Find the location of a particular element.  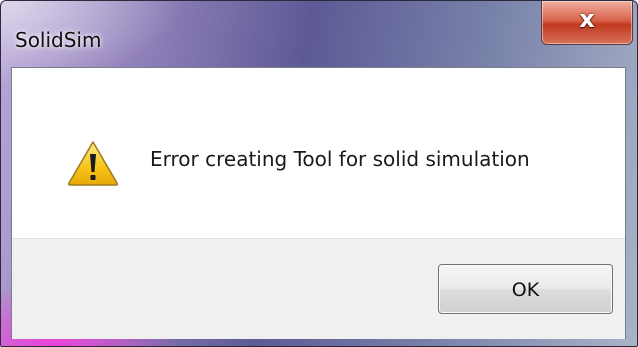

window-title: SolidSim is located at coordinates (58, 40).